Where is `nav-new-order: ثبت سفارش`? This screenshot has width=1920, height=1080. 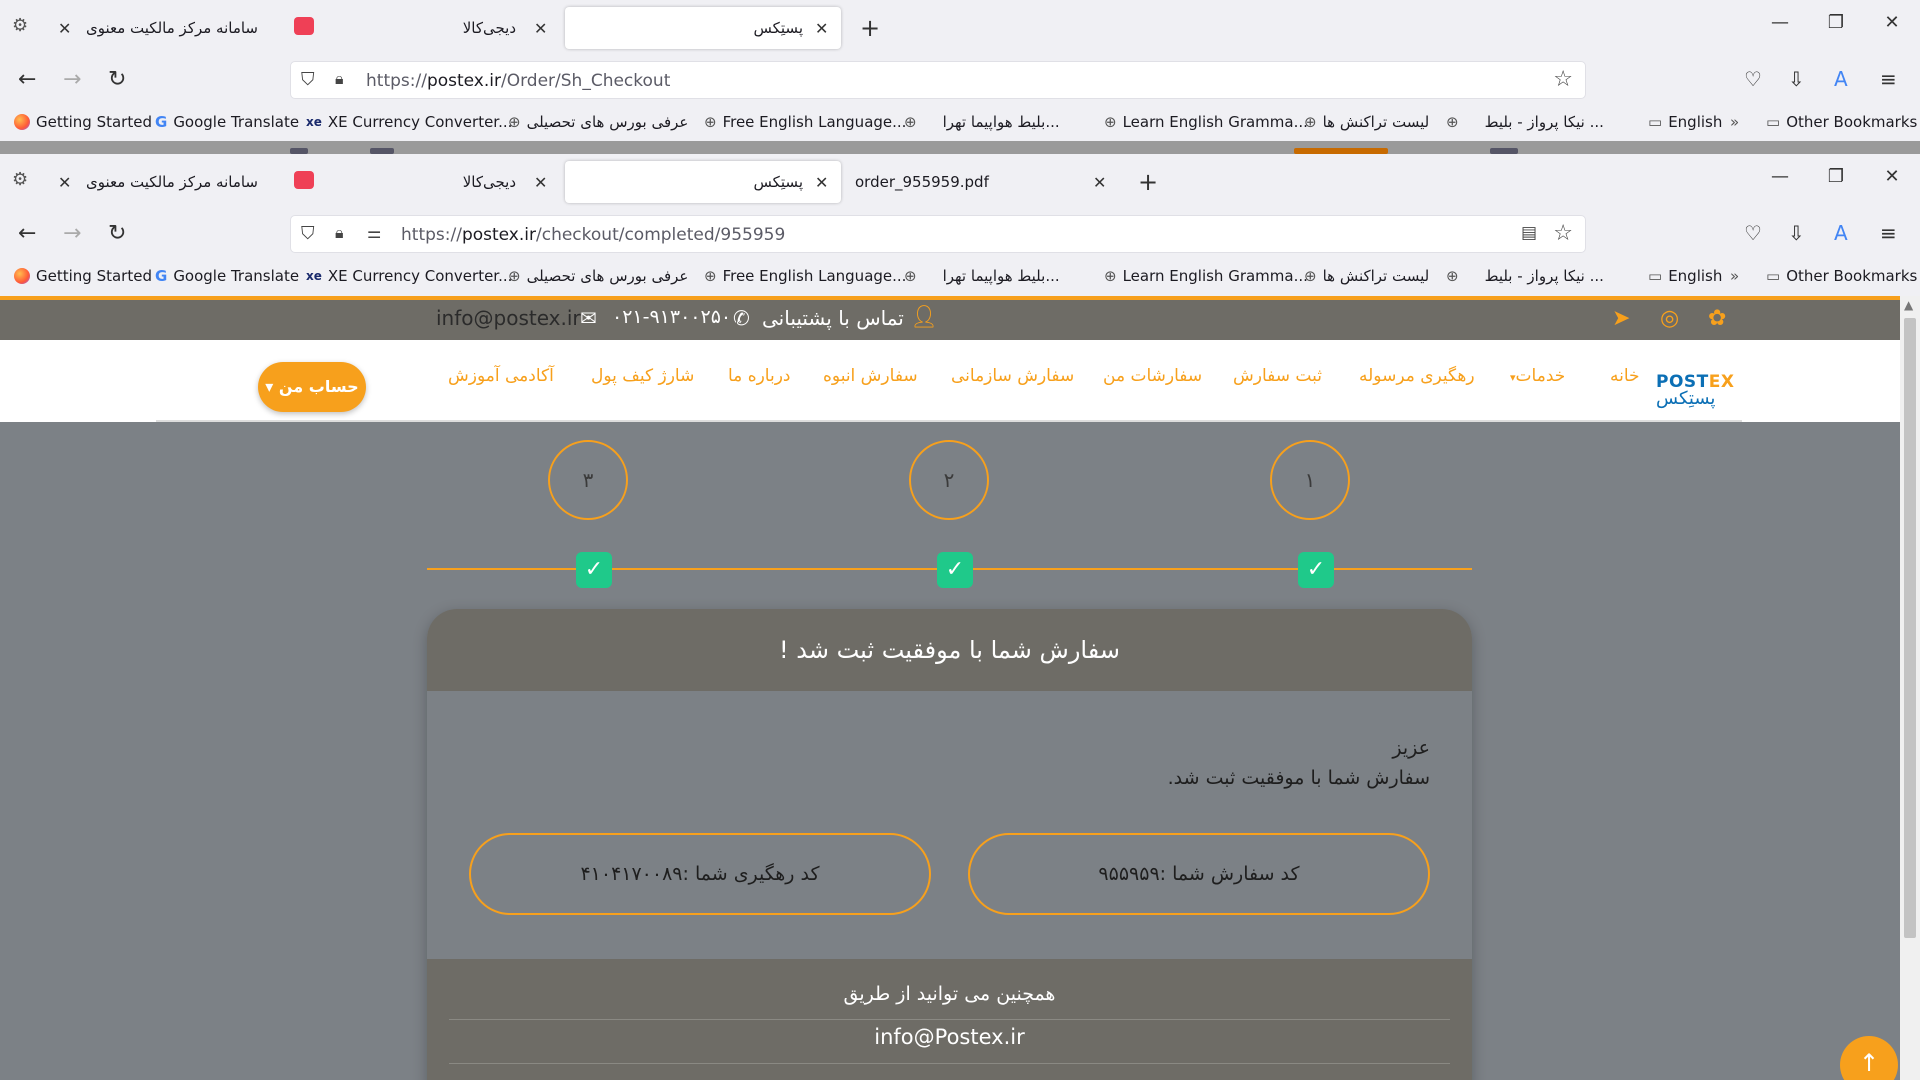 nav-new-order: ثبت سفارش is located at coordinates (1277, 376).